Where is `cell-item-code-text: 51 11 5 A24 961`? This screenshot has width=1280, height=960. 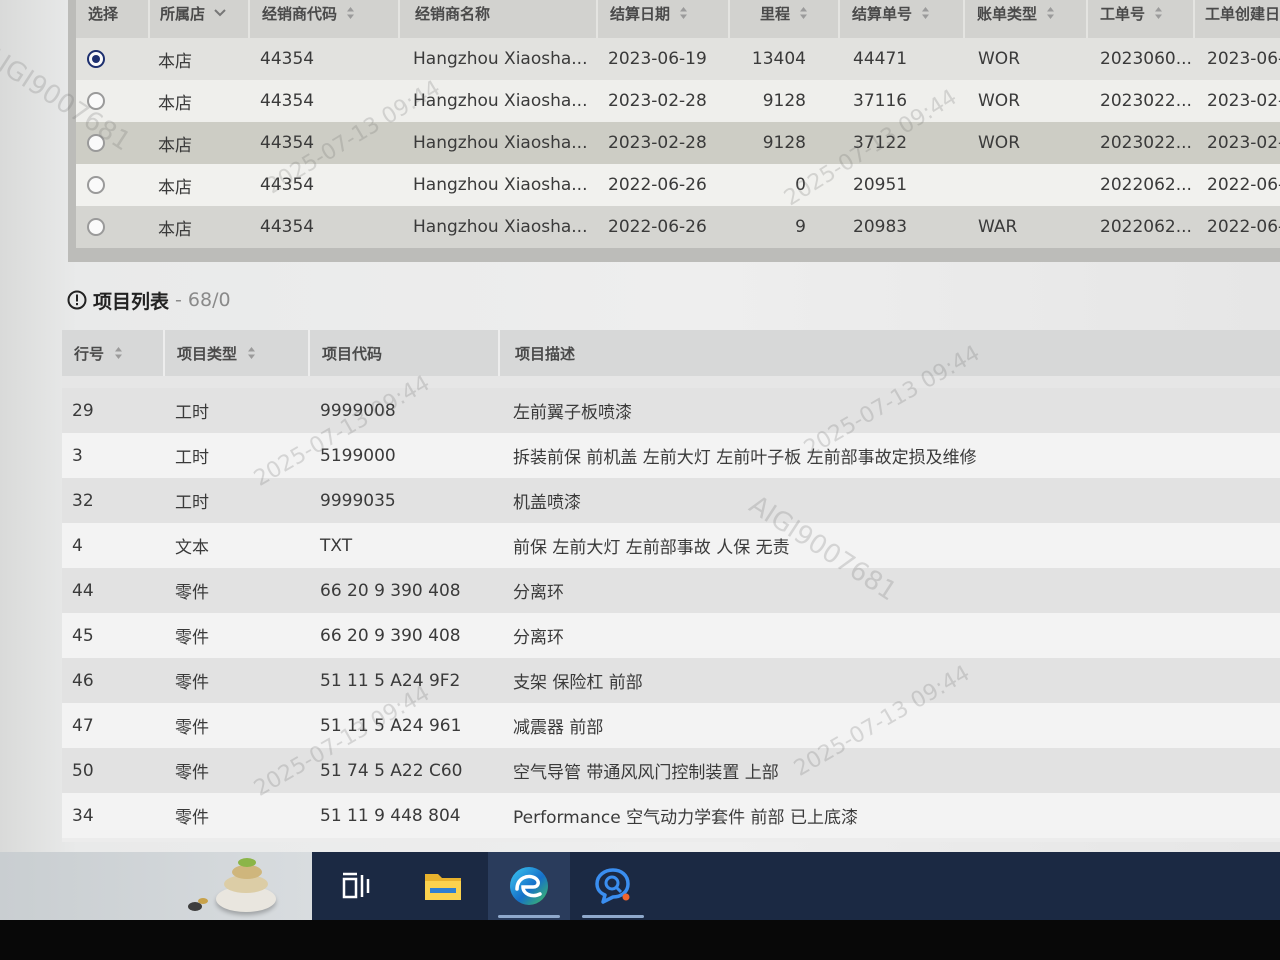 cell-item-code-text: 51 11 5 A24 961 is located at coordinates (391, 725).